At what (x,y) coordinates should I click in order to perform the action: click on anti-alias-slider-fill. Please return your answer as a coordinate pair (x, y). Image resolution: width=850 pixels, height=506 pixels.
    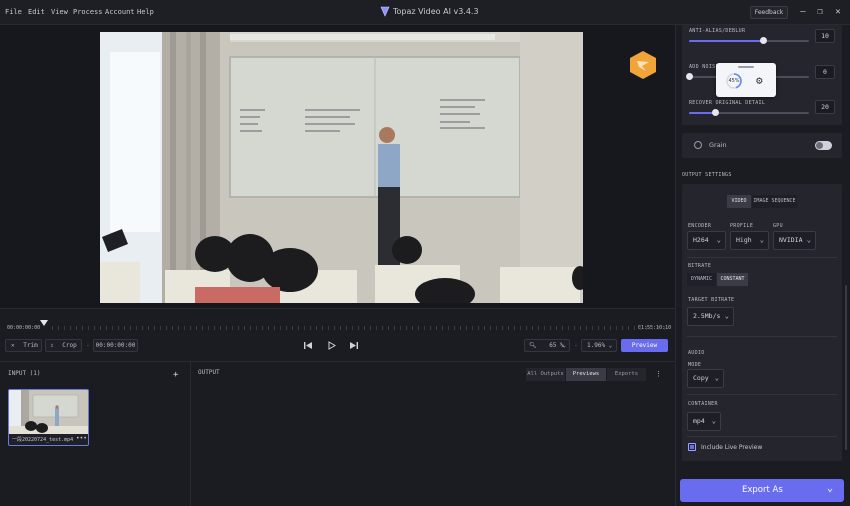
    Looking at the image, I should click on (726, 41).